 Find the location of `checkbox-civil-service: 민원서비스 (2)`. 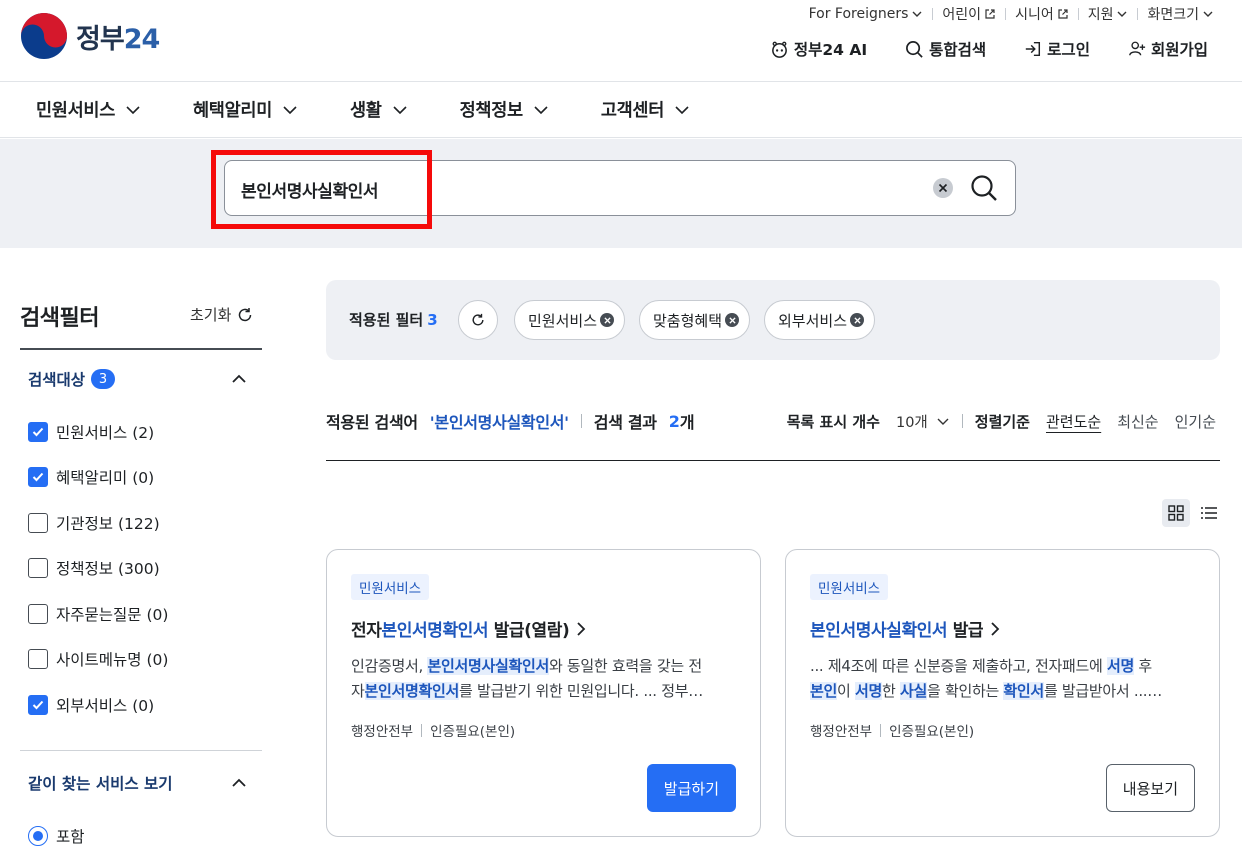

checkbox-civil-service: 민원서비스 (2) is located at coordinates (91, 432).